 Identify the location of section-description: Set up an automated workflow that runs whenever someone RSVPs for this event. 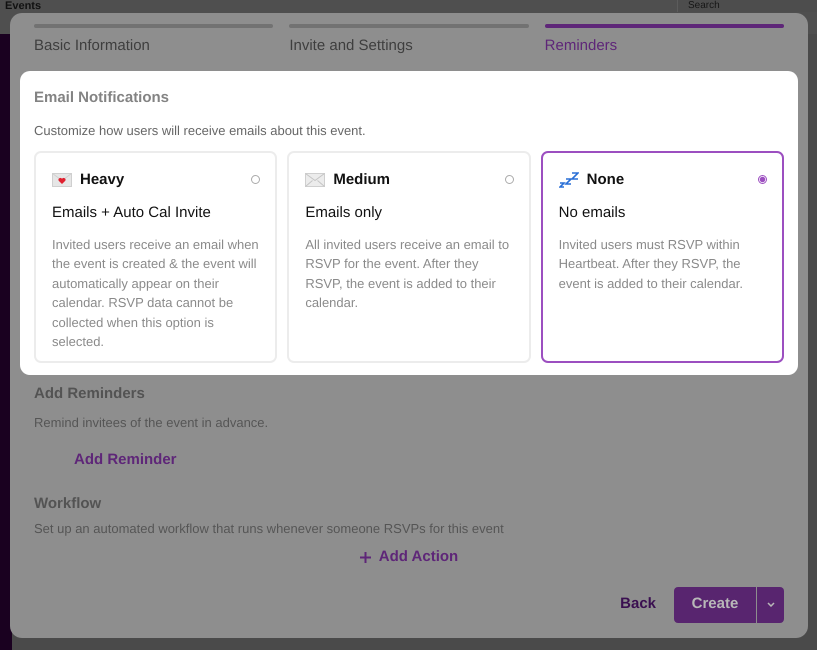
(269, 529).